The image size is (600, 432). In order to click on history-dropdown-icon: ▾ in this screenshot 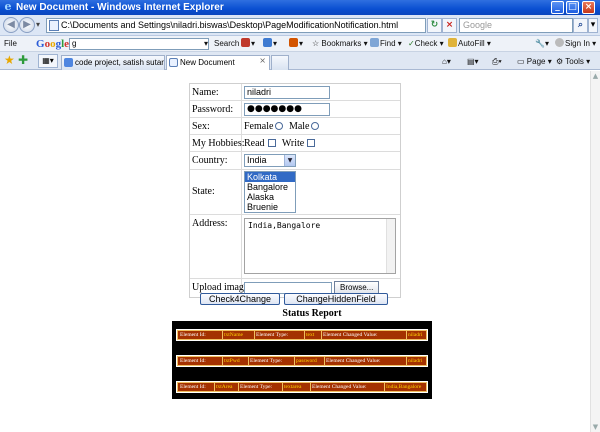, I will do `click(38, 24)`.